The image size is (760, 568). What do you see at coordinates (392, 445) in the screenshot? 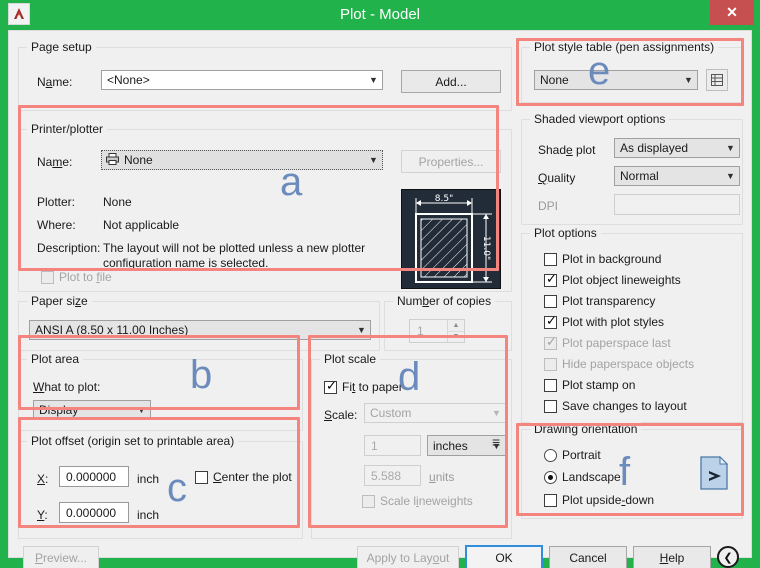
I see `scale-numerator-field: 1` at bounding box center [392, 445].